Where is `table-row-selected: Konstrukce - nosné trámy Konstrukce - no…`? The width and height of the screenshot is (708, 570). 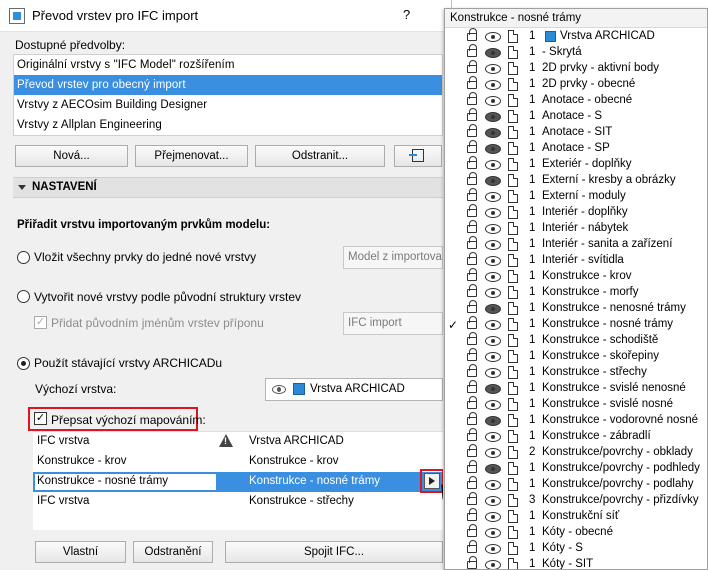
table-row-selected: Konstrukce - nosné trámy Konstrukce - no… is located at coordinates (238, 482).